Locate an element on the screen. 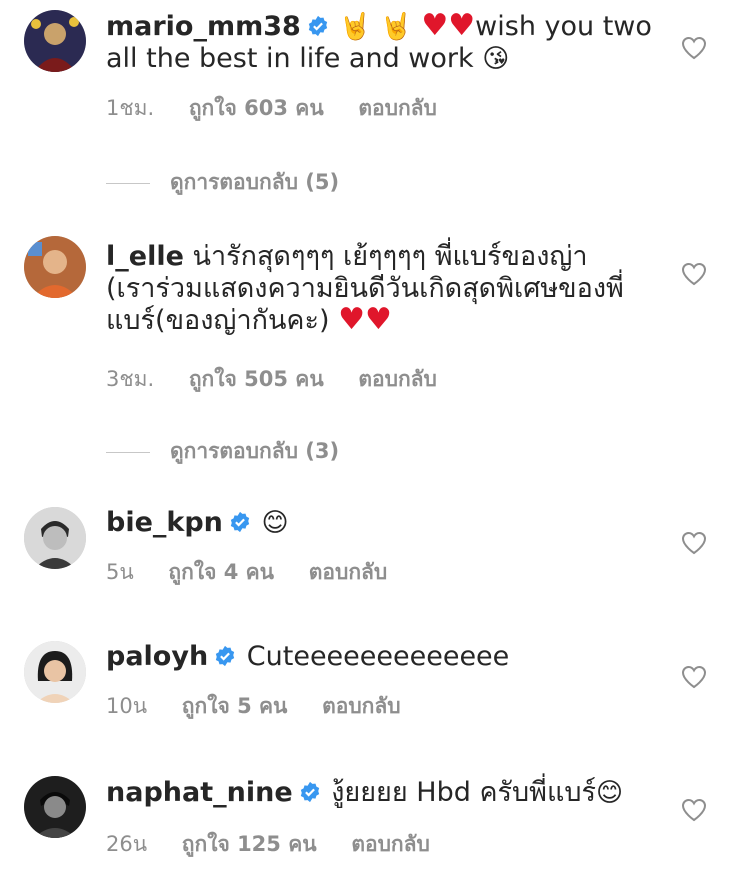 The image size is (750, 874). view-replies-label: ดูการตอบกลับ (5) is located at coordinates (255, 182).